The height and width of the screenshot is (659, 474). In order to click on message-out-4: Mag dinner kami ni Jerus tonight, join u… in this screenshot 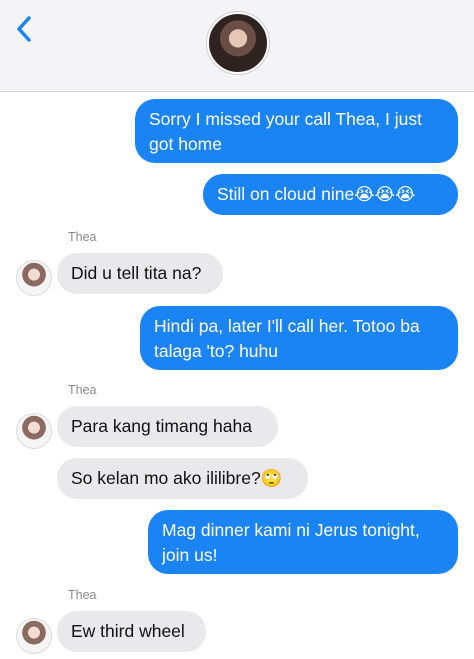, I will do `click(303, 542)`.